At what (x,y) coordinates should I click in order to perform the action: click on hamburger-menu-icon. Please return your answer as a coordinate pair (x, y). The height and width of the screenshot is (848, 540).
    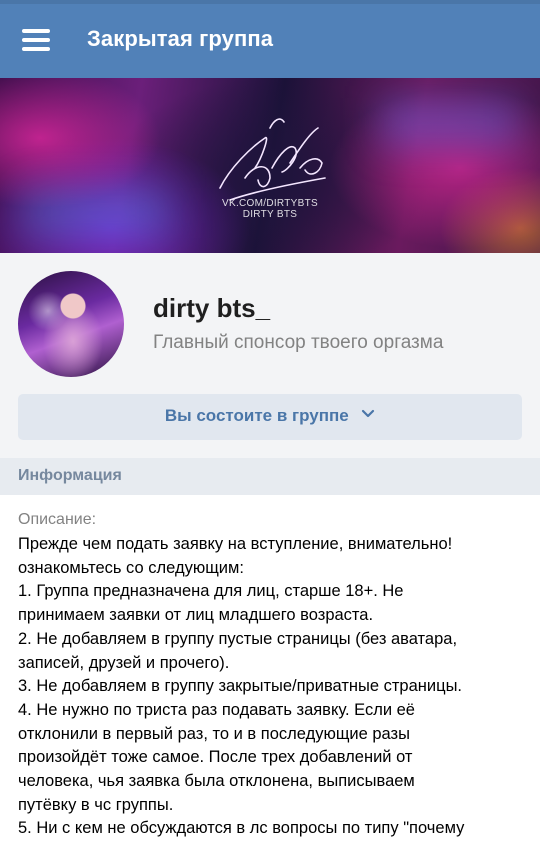
    Looking at the image, I should click on (36, 40).